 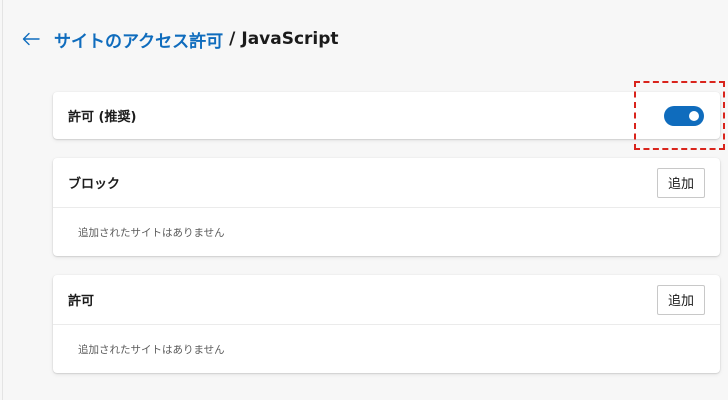 What do you see at coordinates (2, 200) in the screenshot?
I see `divider` at bounding box center [2, 200].